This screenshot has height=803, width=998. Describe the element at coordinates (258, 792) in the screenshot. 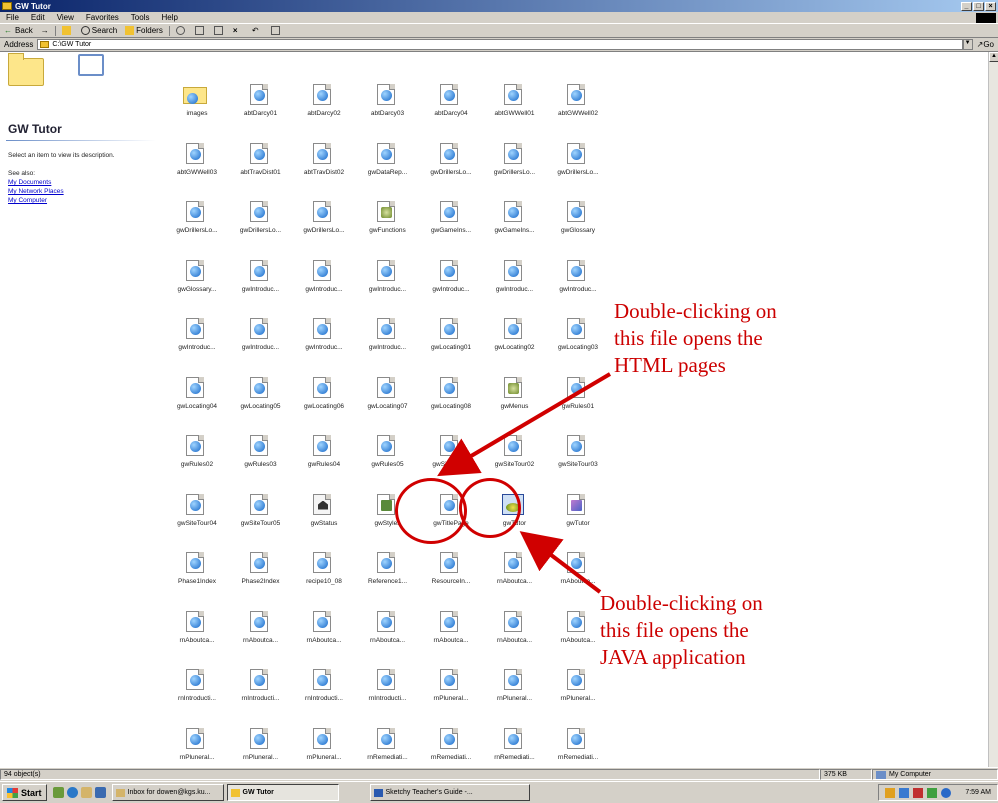

I see `task-gw-tutor-label: GW Tutor` at that location.